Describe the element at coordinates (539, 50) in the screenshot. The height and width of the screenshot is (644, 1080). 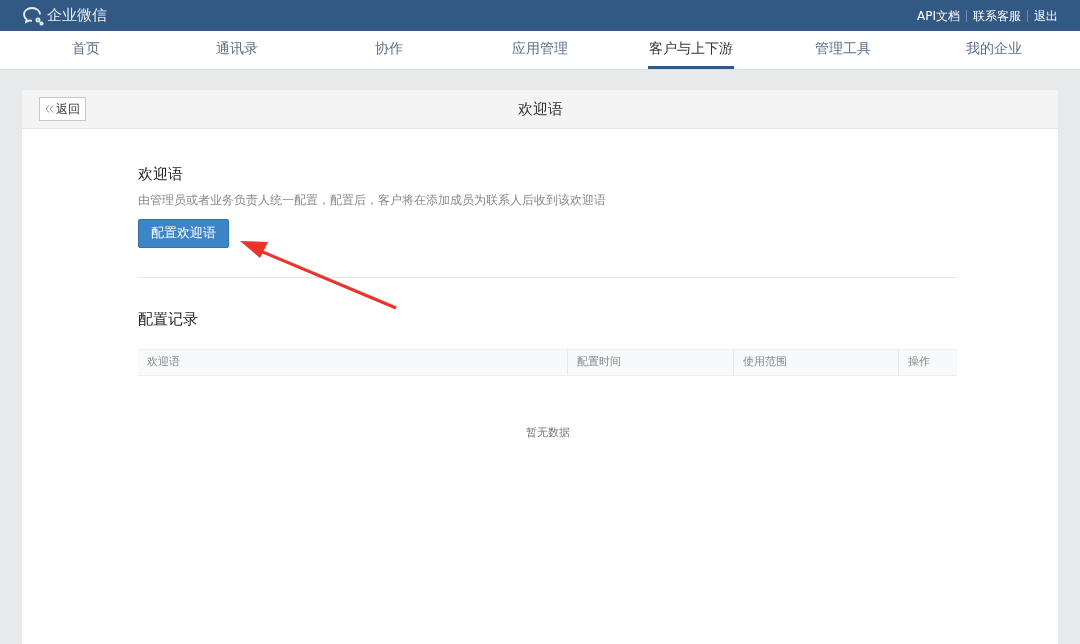
I see `nav-tab: 应用管理` at that location.